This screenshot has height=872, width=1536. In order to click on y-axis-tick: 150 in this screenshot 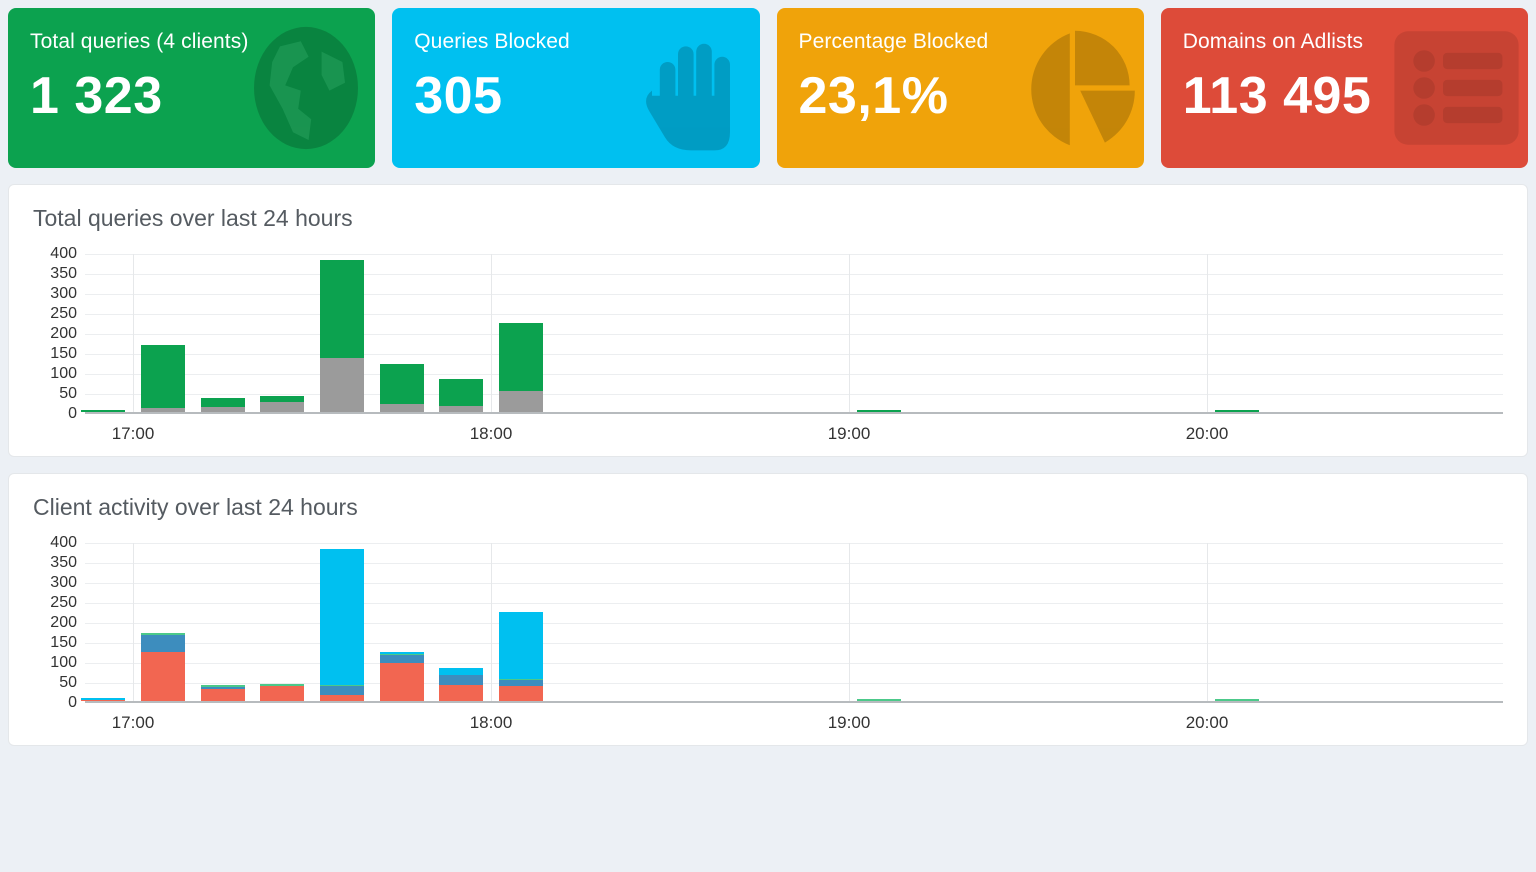, I will do `click(63, 642)`.